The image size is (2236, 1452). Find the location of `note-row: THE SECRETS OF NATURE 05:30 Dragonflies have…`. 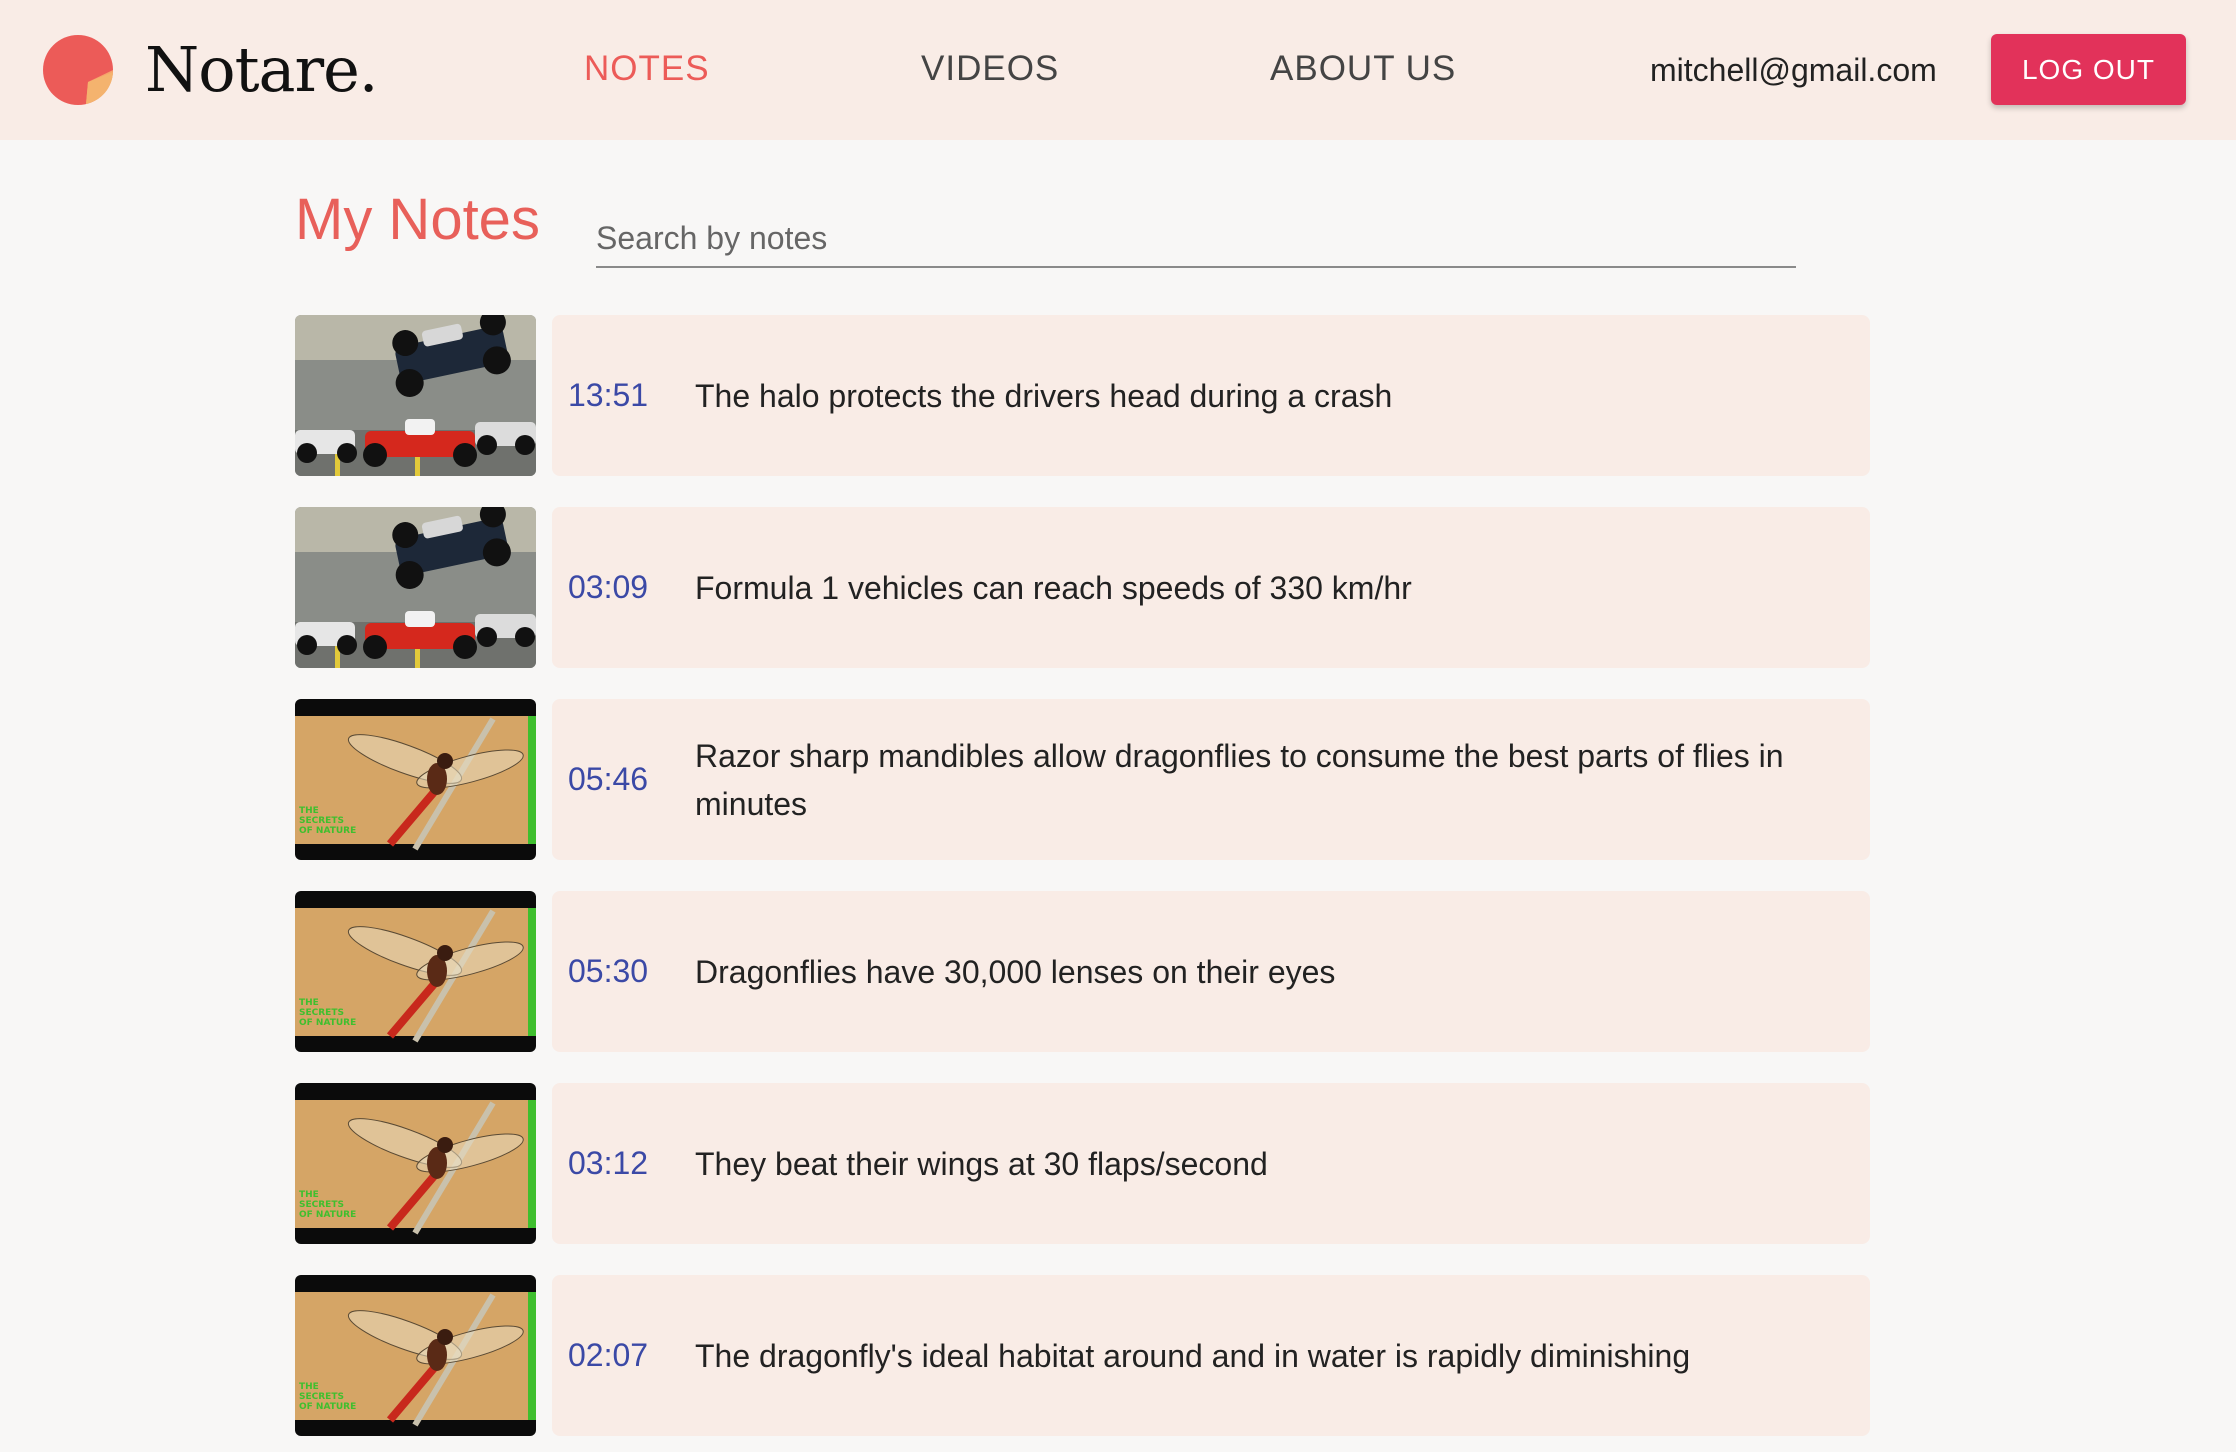

note-row: THE SECRETS OF NATURE 05:30 Dragonflies have… is located at coordinates (1082, 971).